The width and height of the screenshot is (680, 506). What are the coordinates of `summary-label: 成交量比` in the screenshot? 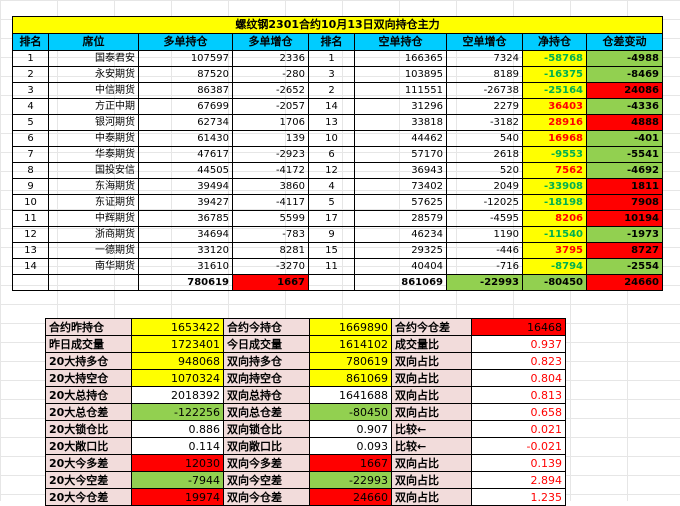 It's located at (431, 344).